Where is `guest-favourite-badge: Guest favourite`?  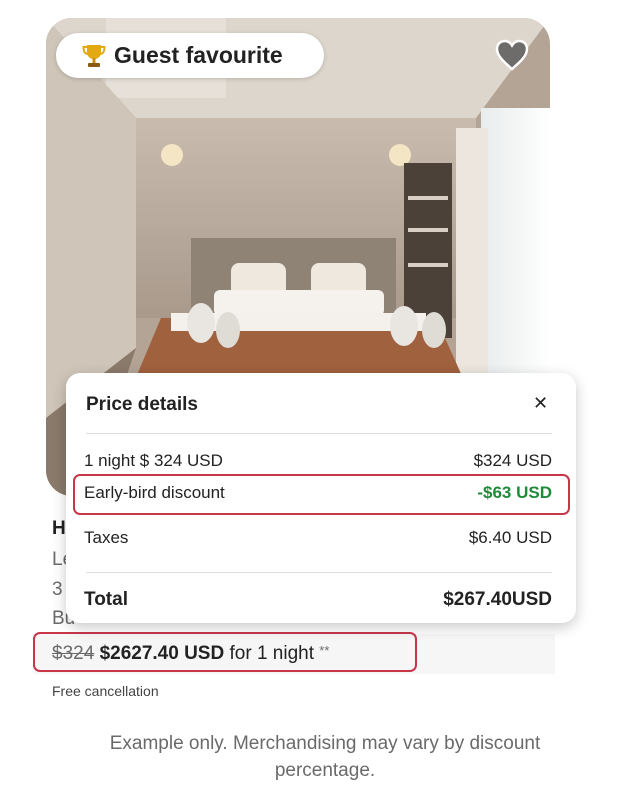
guest-favourite-badge: Guest favourite is located at coordinates (190, 55).